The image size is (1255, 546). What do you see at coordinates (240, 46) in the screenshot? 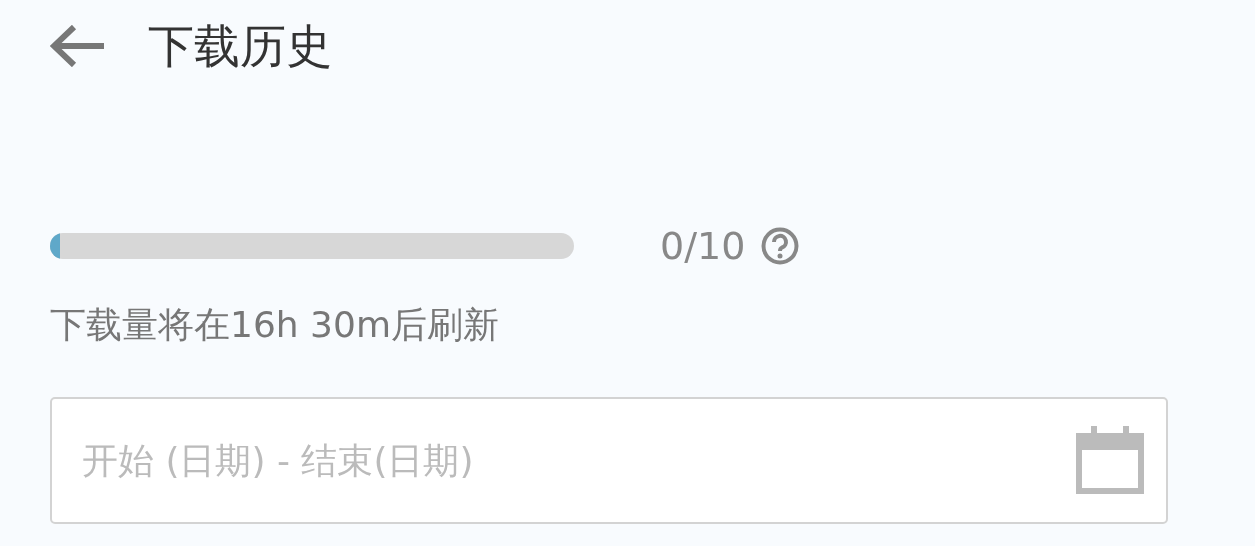
I see `page-title: 下载历史` at bounding box center [240, 46].